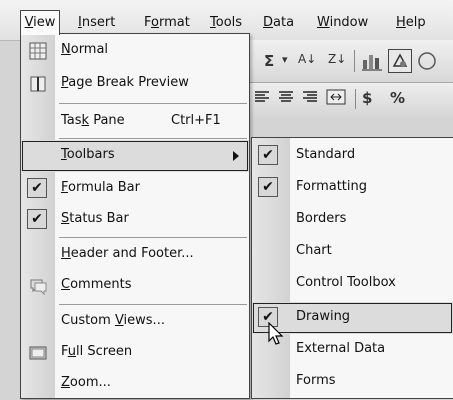 The height and width of the screenshot is (400, 453). I want to click on menu-item-label: Status Bar, so click(95, 218).